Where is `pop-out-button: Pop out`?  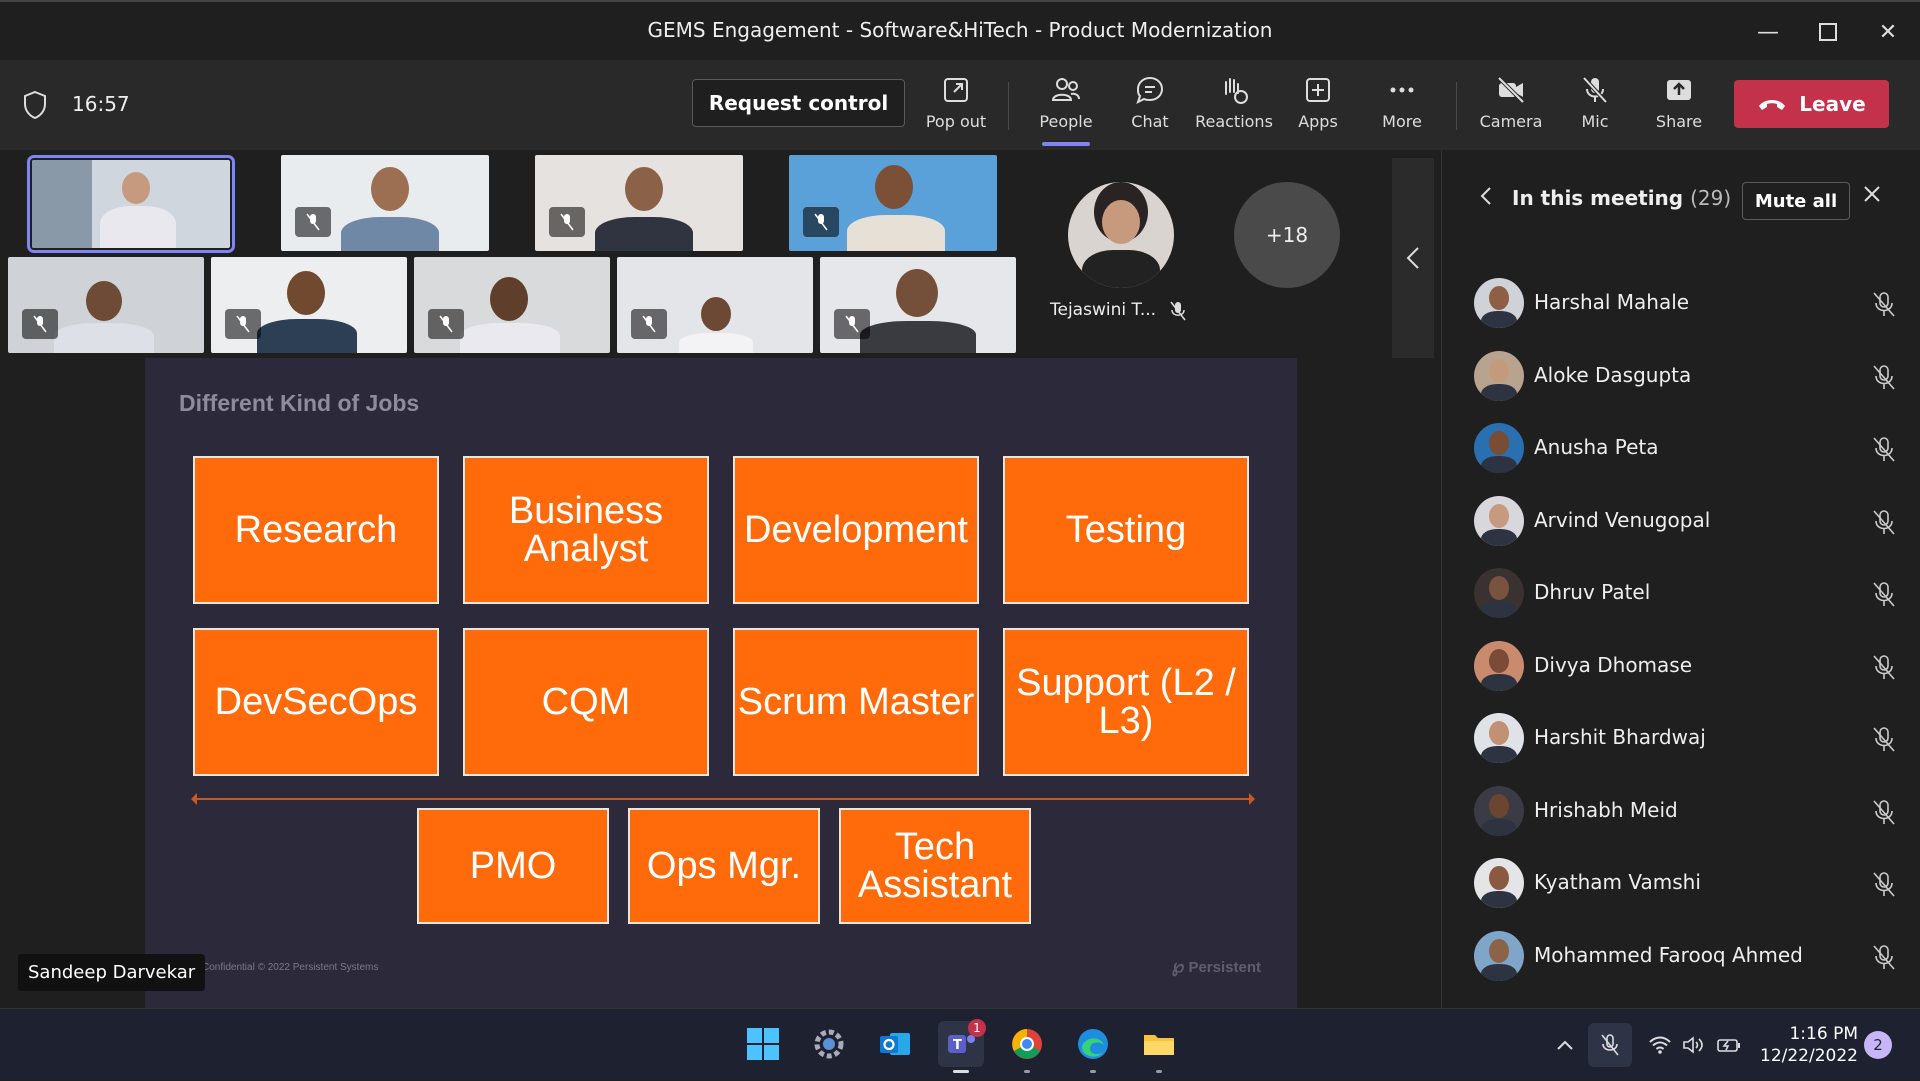 pop-out-button: Pop out is located at coordinates (956, 107).